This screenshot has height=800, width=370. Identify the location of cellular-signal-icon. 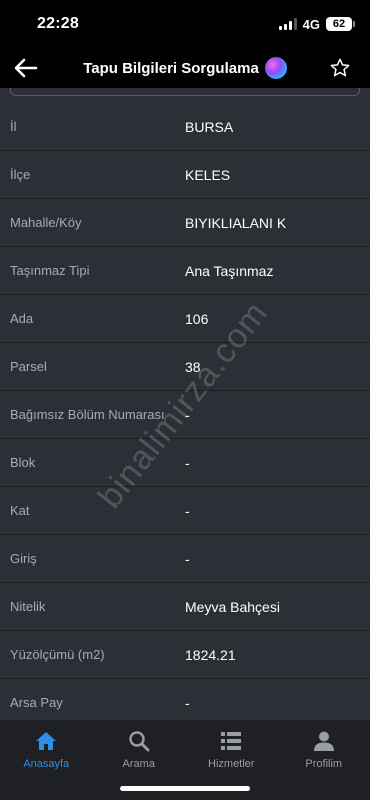
(287, 24).